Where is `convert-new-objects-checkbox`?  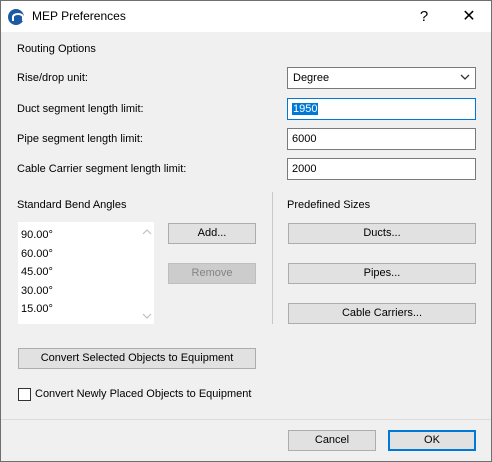 convert-new-objects-checkbox is located at coordinates (24, 394).